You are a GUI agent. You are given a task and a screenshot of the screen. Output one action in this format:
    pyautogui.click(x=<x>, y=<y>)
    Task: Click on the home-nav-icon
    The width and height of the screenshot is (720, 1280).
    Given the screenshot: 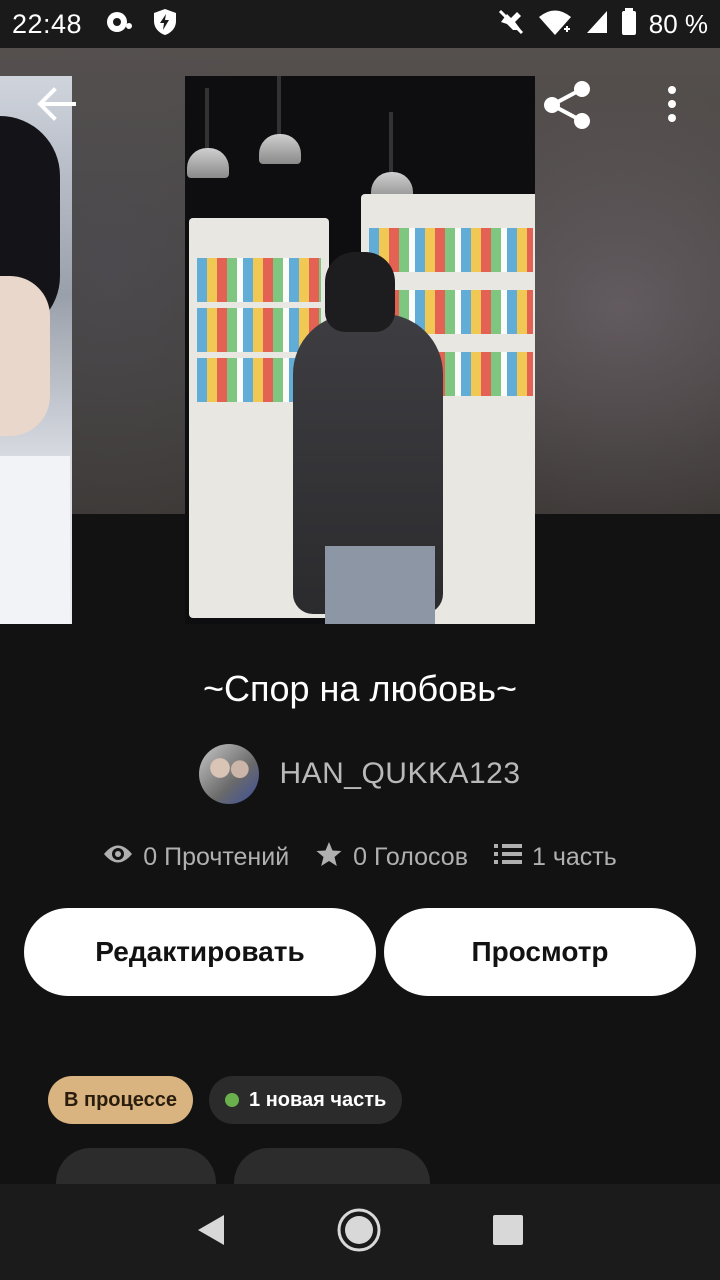 What is the action you would take?
    pyautogui.click(x=359, y=1232)
    